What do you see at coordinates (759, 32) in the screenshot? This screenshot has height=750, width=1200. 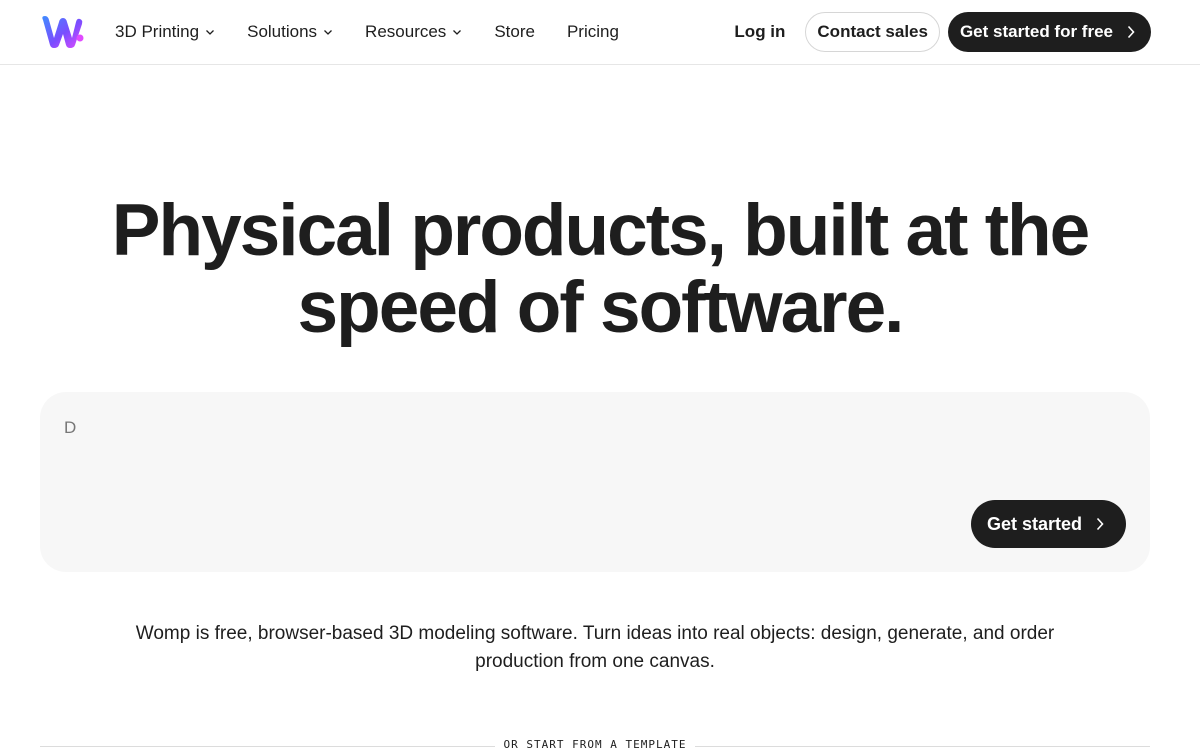 I see `login-link: Log in` at bounding box center [759, 32].